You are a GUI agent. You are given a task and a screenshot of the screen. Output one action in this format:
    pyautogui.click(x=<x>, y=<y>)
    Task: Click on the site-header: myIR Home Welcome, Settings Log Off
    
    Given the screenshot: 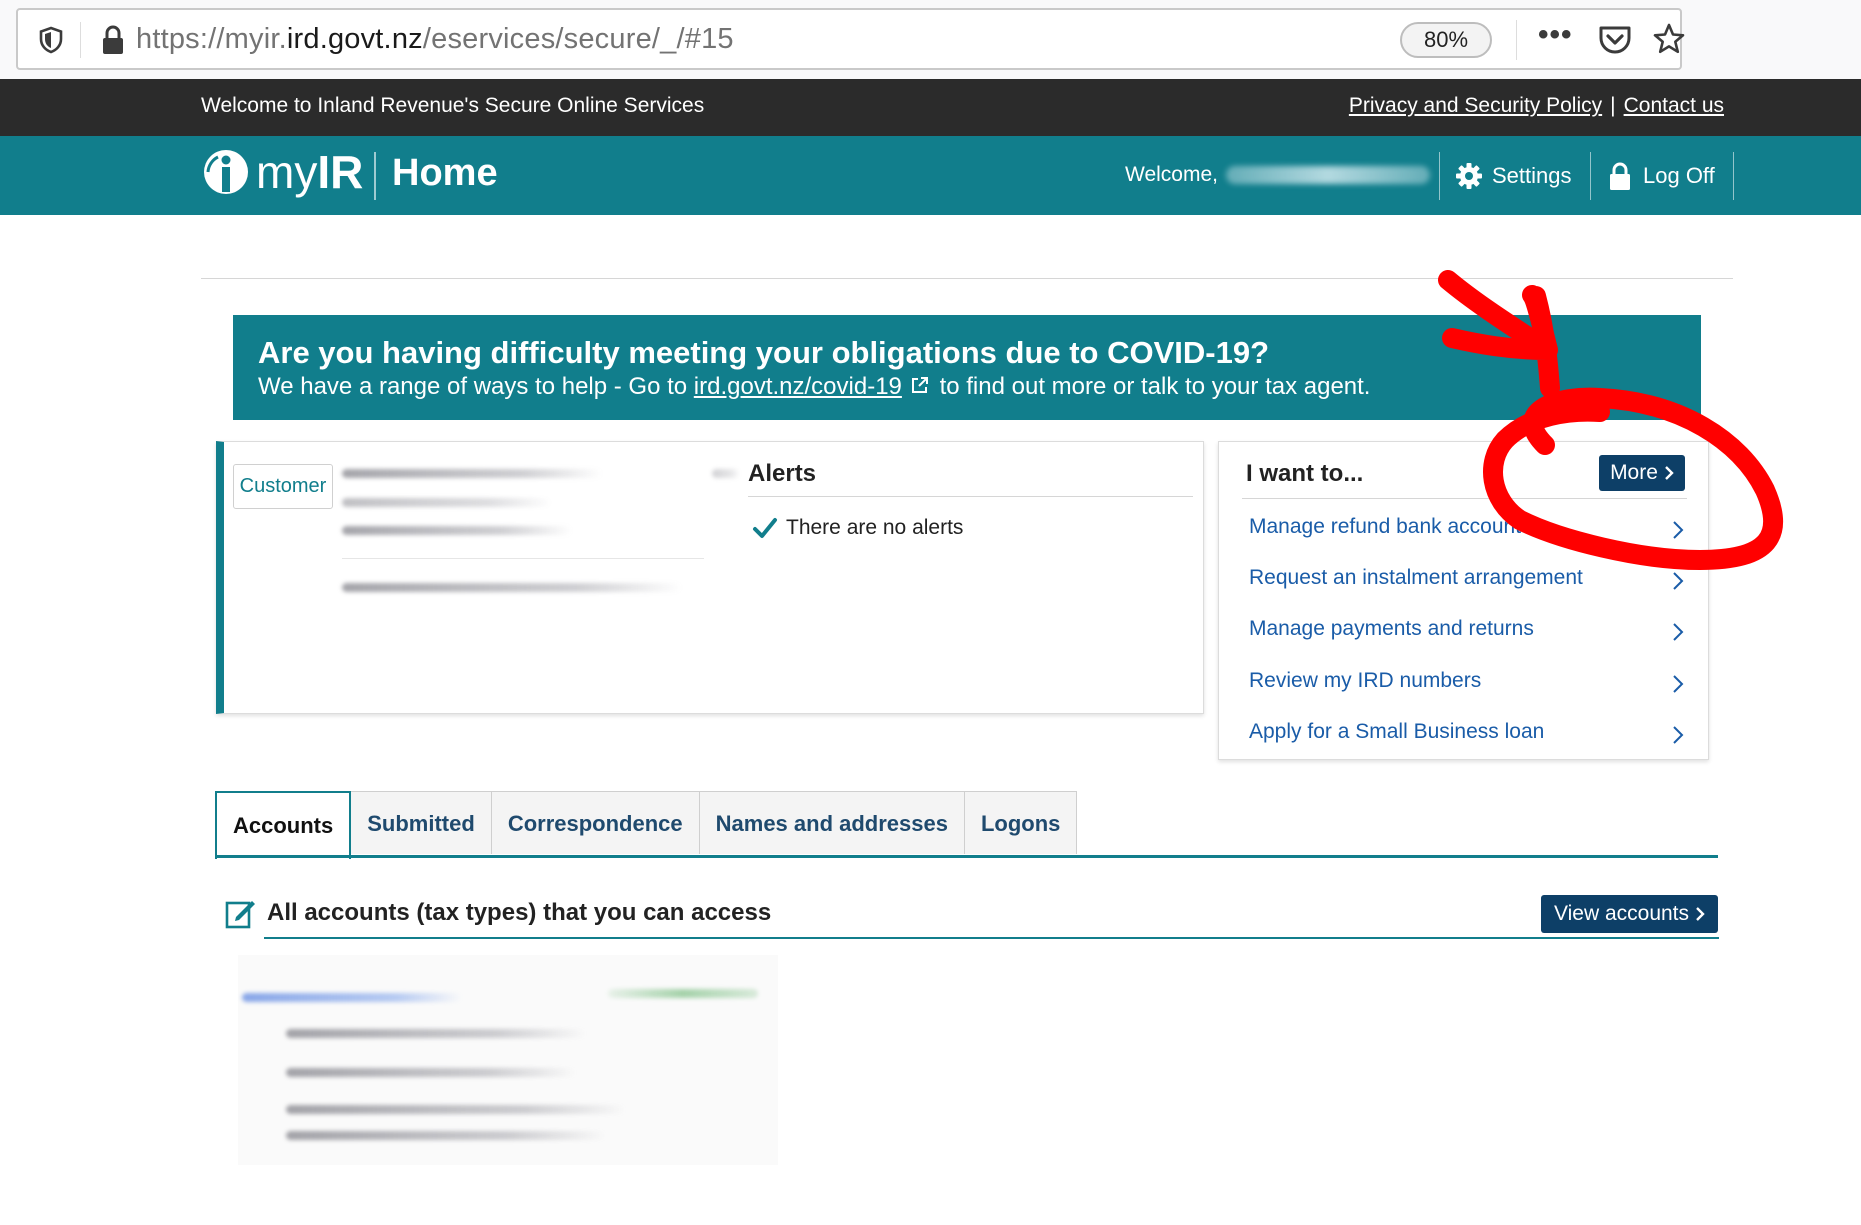 What is the action you would take?
    pyautogui.click(x=930, y=175)
    